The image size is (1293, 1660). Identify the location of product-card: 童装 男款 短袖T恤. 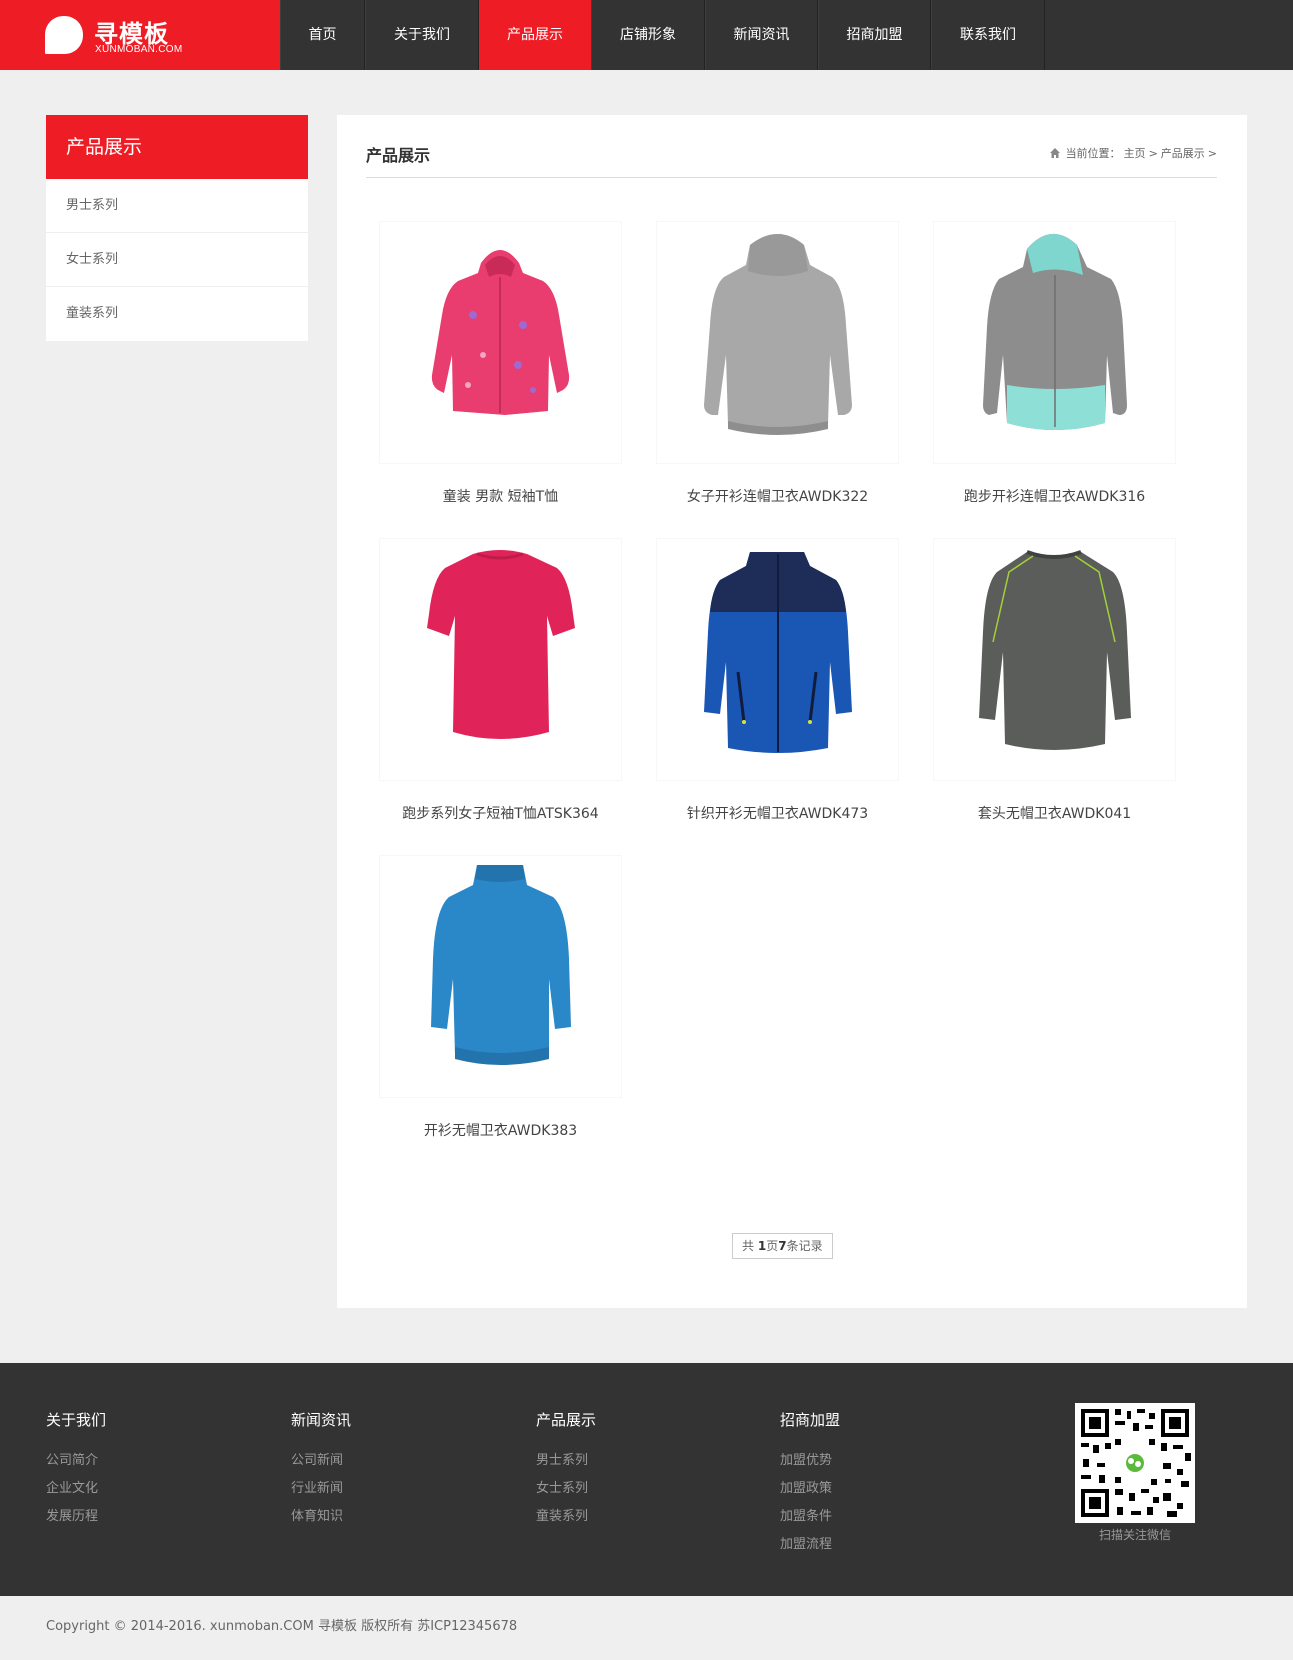
(508, 360).